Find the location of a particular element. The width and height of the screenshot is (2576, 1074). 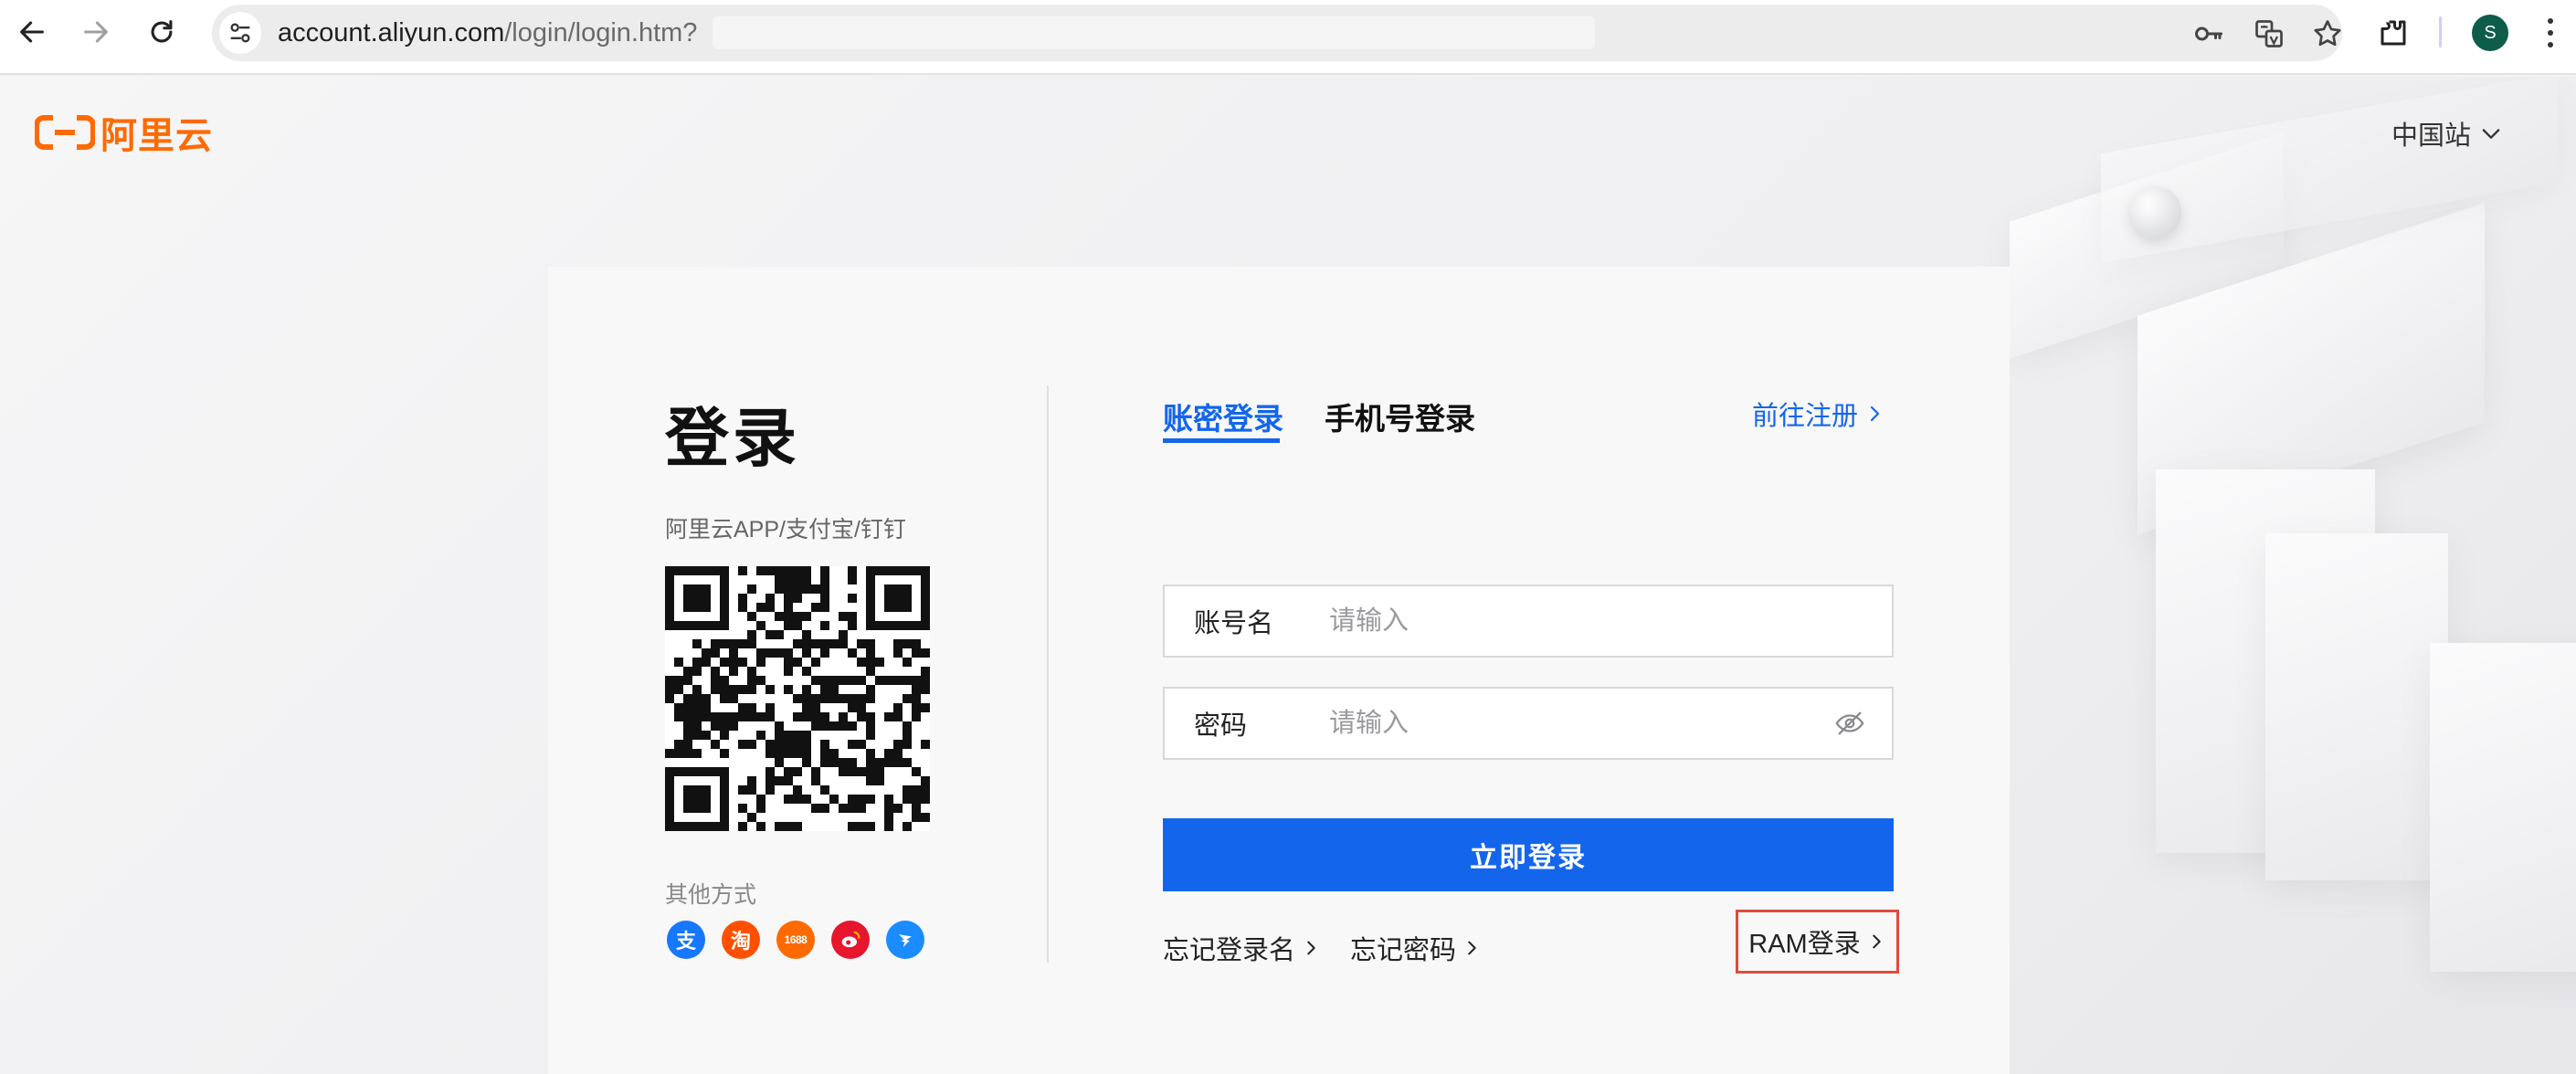

password-label: 密码 is located at coordinates (1221, 726).